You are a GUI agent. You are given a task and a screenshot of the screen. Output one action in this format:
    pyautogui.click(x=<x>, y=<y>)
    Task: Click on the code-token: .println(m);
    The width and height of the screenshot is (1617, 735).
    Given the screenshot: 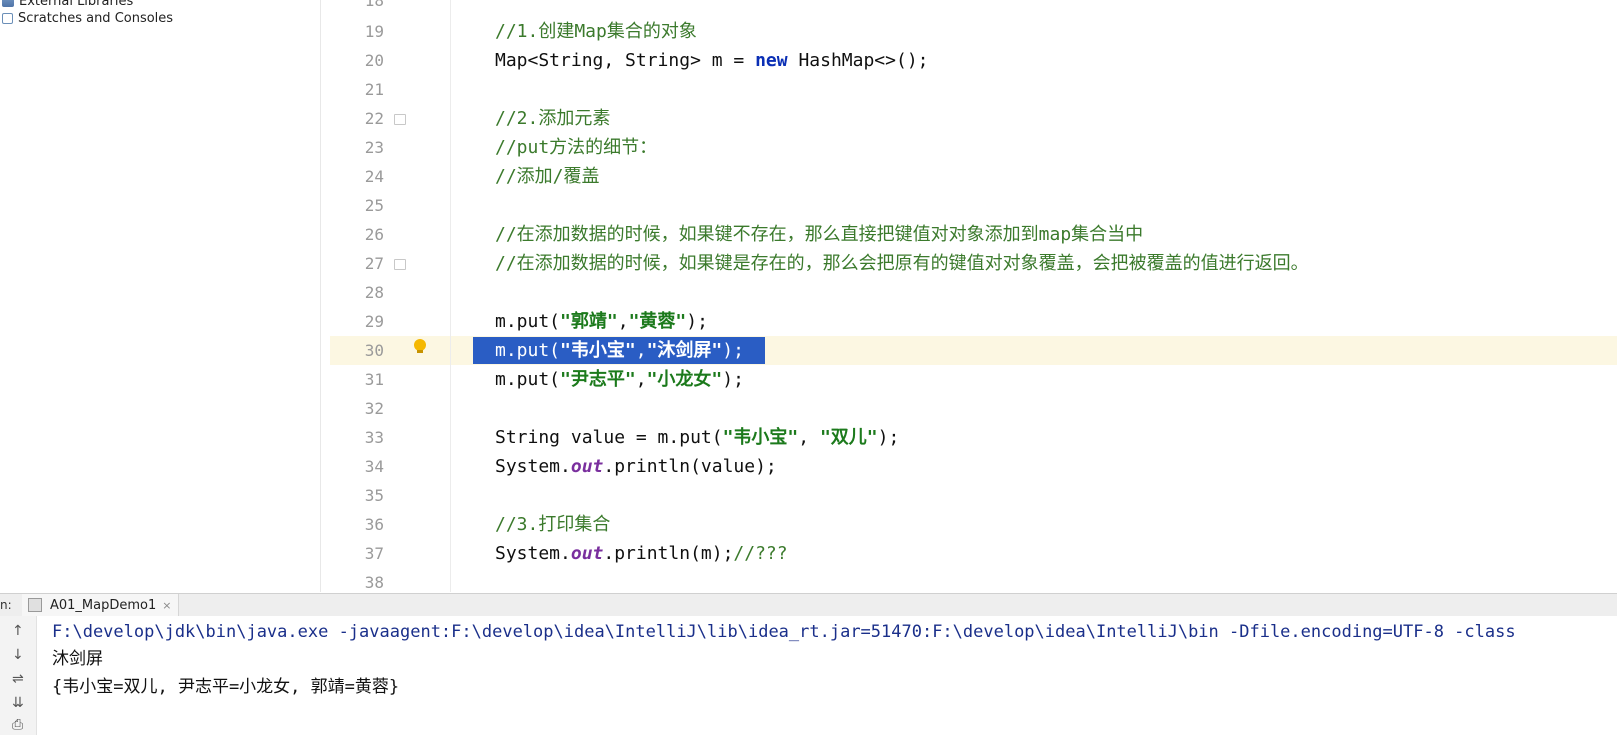 What is the action you would take?
    pyautogui.click(x=668, y=553)
    